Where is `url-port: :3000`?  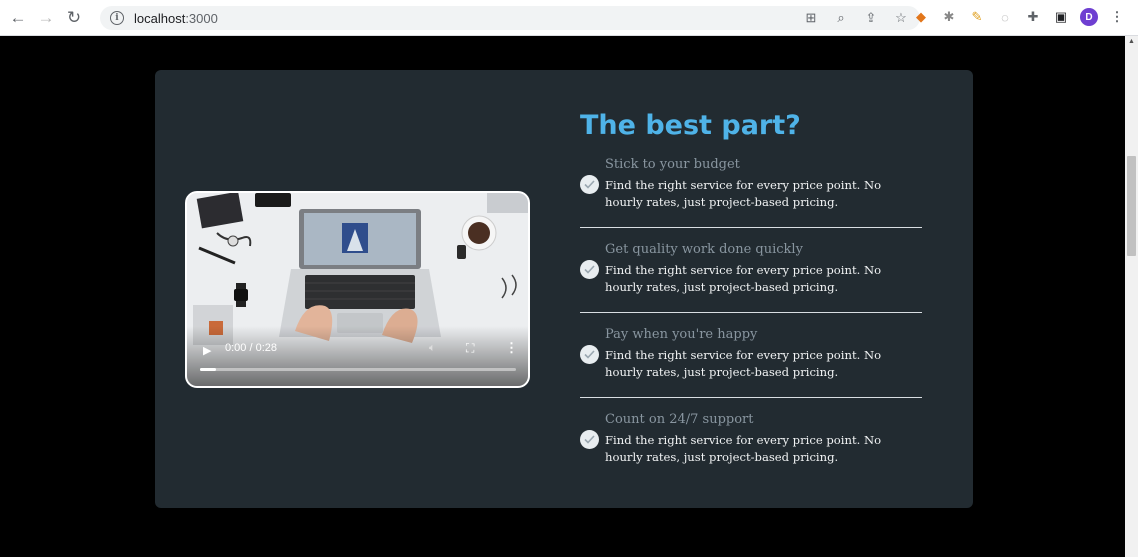 url-port: :3000 is located at coordinates (201, 18).